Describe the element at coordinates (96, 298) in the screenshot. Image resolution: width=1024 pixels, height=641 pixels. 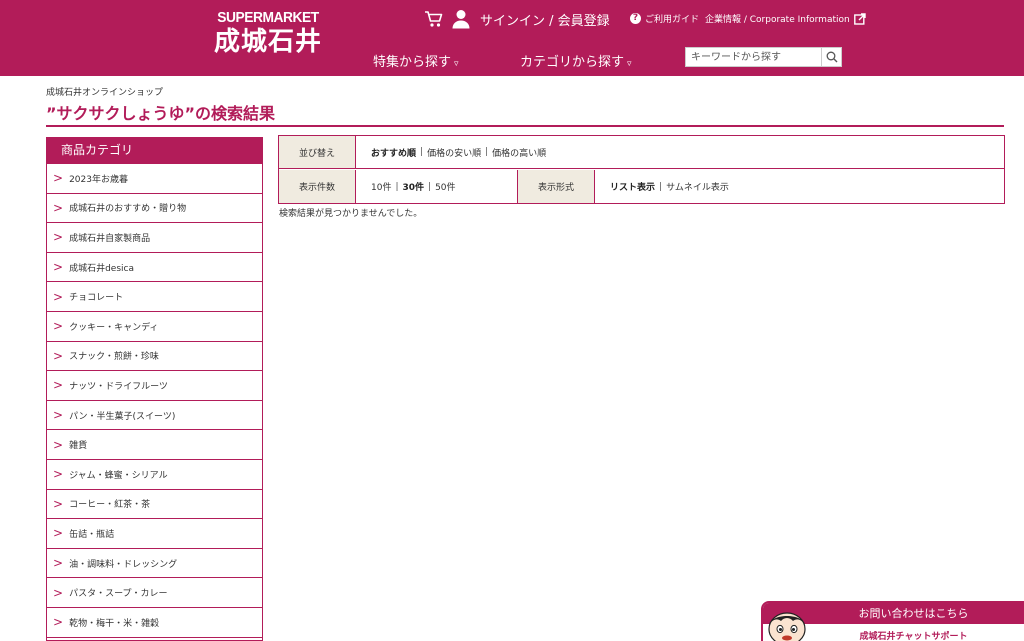
I see `category-label: チョコレート` at that location.